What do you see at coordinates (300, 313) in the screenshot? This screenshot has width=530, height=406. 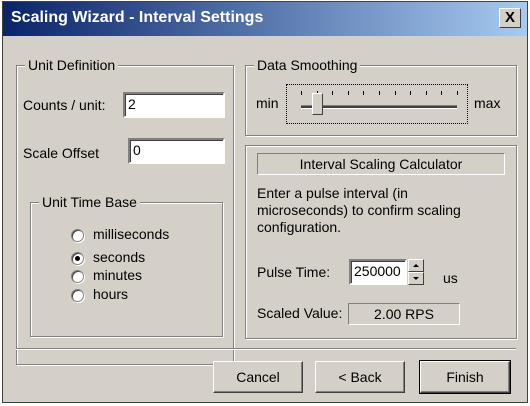 I see `scaled-value-label: Scaled Value:` at bounding box center [300, 313].